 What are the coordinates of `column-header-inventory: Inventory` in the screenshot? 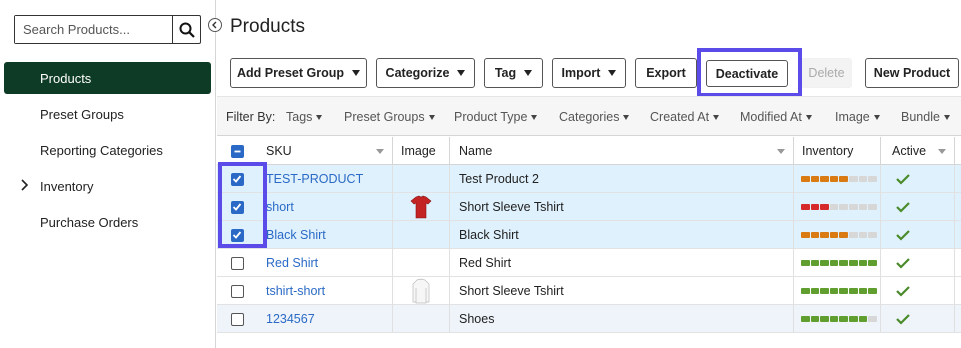 It's located at (837, 151).